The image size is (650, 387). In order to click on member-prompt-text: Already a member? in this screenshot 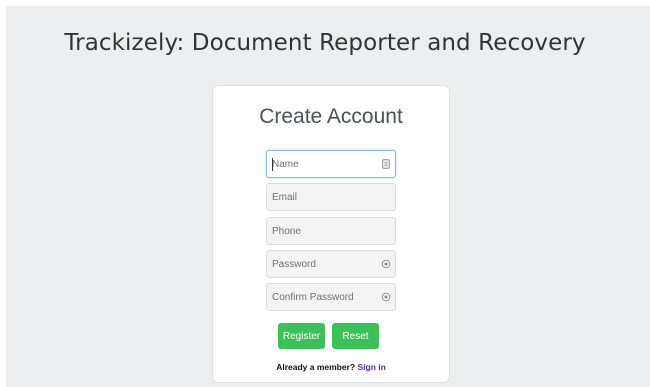, I will do `click(316, 367)`.